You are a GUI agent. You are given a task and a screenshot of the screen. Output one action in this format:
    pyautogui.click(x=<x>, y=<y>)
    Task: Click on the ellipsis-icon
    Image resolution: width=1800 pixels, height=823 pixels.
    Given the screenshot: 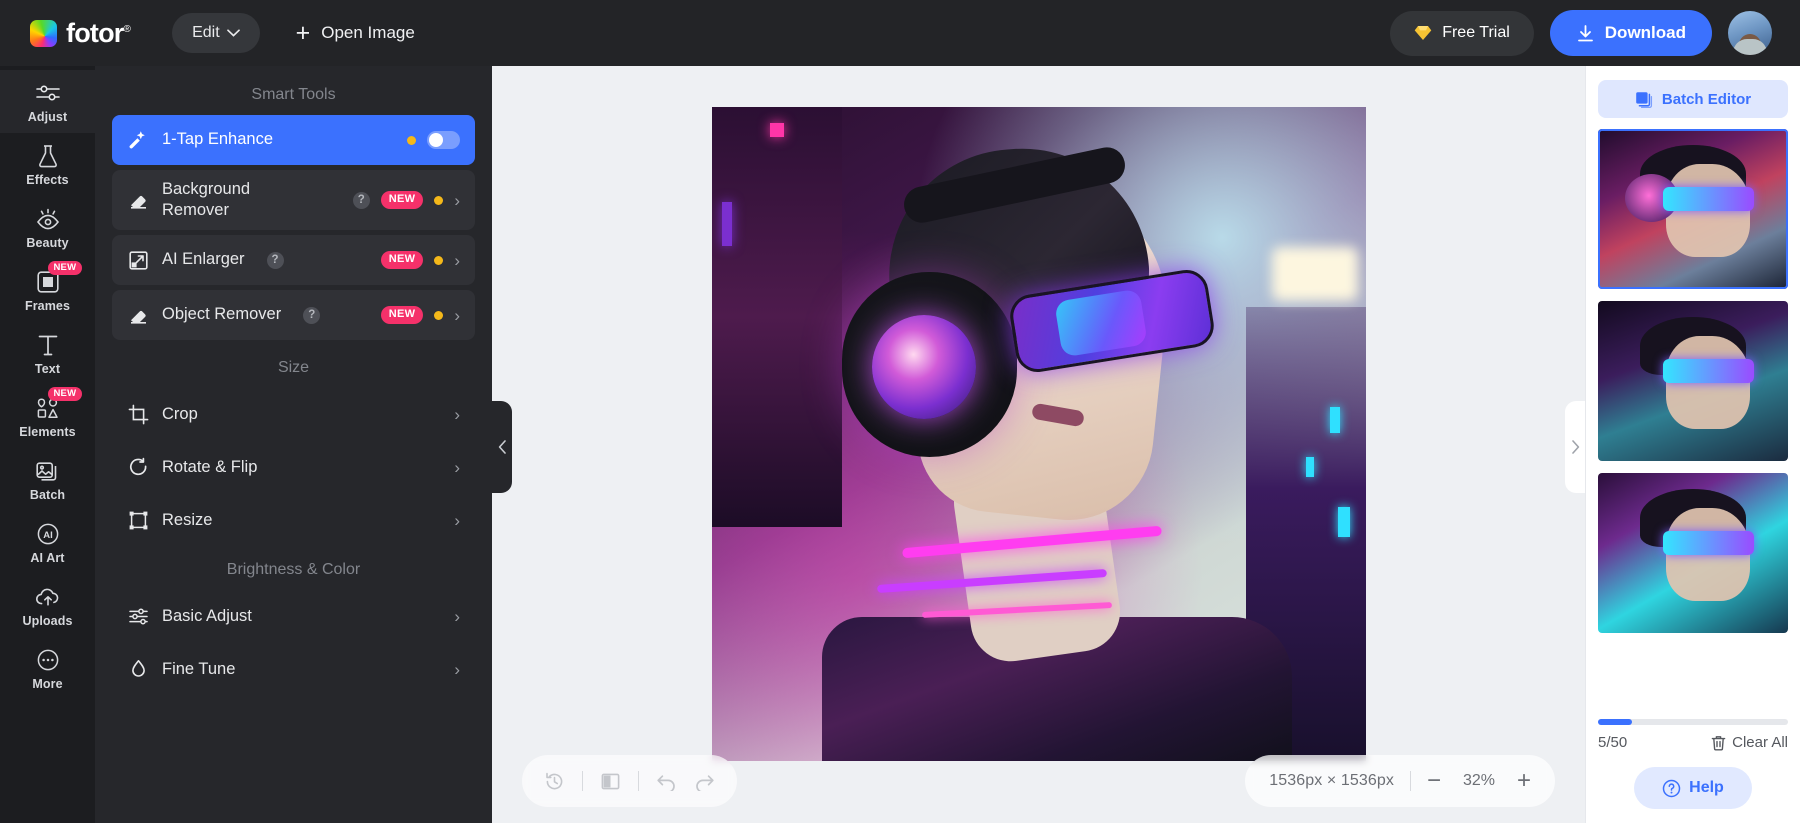 What is the action you would take?
    pyautogui.click(x=48, y=660)
    